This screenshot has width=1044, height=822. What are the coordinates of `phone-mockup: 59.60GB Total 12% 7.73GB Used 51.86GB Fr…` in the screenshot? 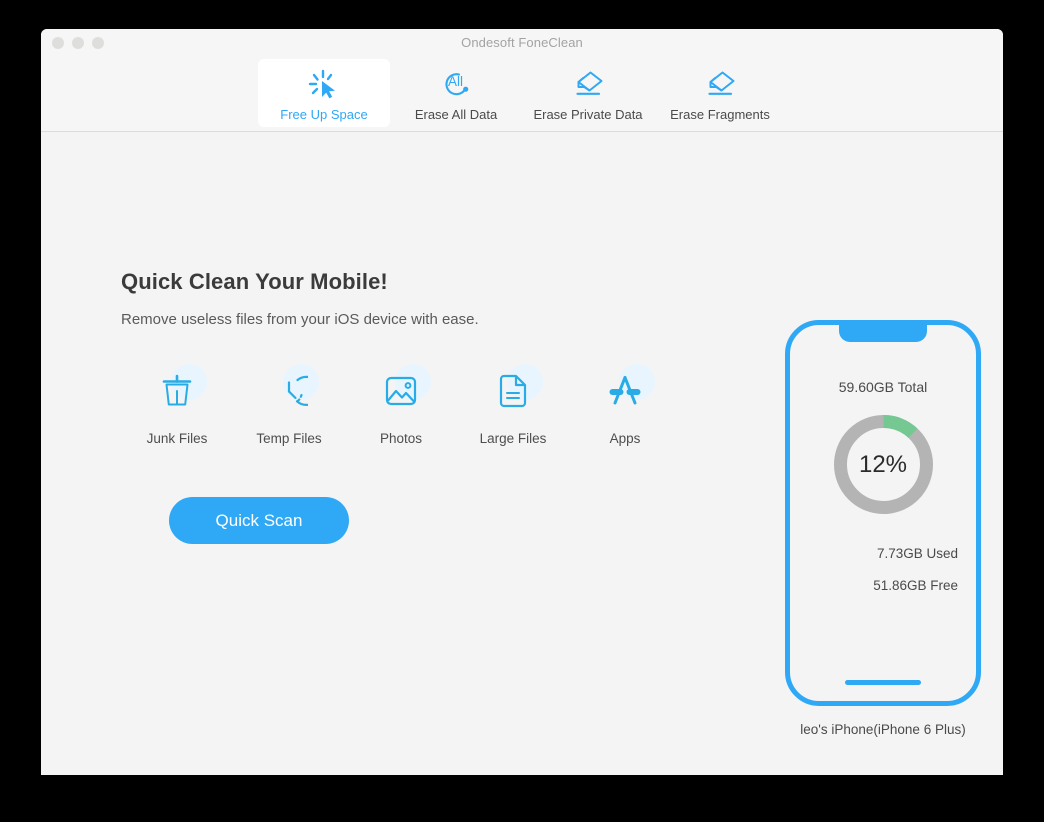 It's located at (883, 513).